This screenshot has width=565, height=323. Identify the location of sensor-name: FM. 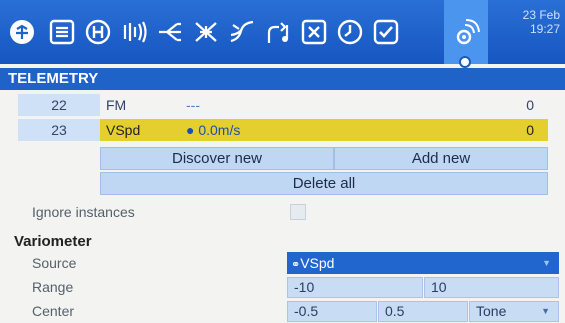
(116, 105).